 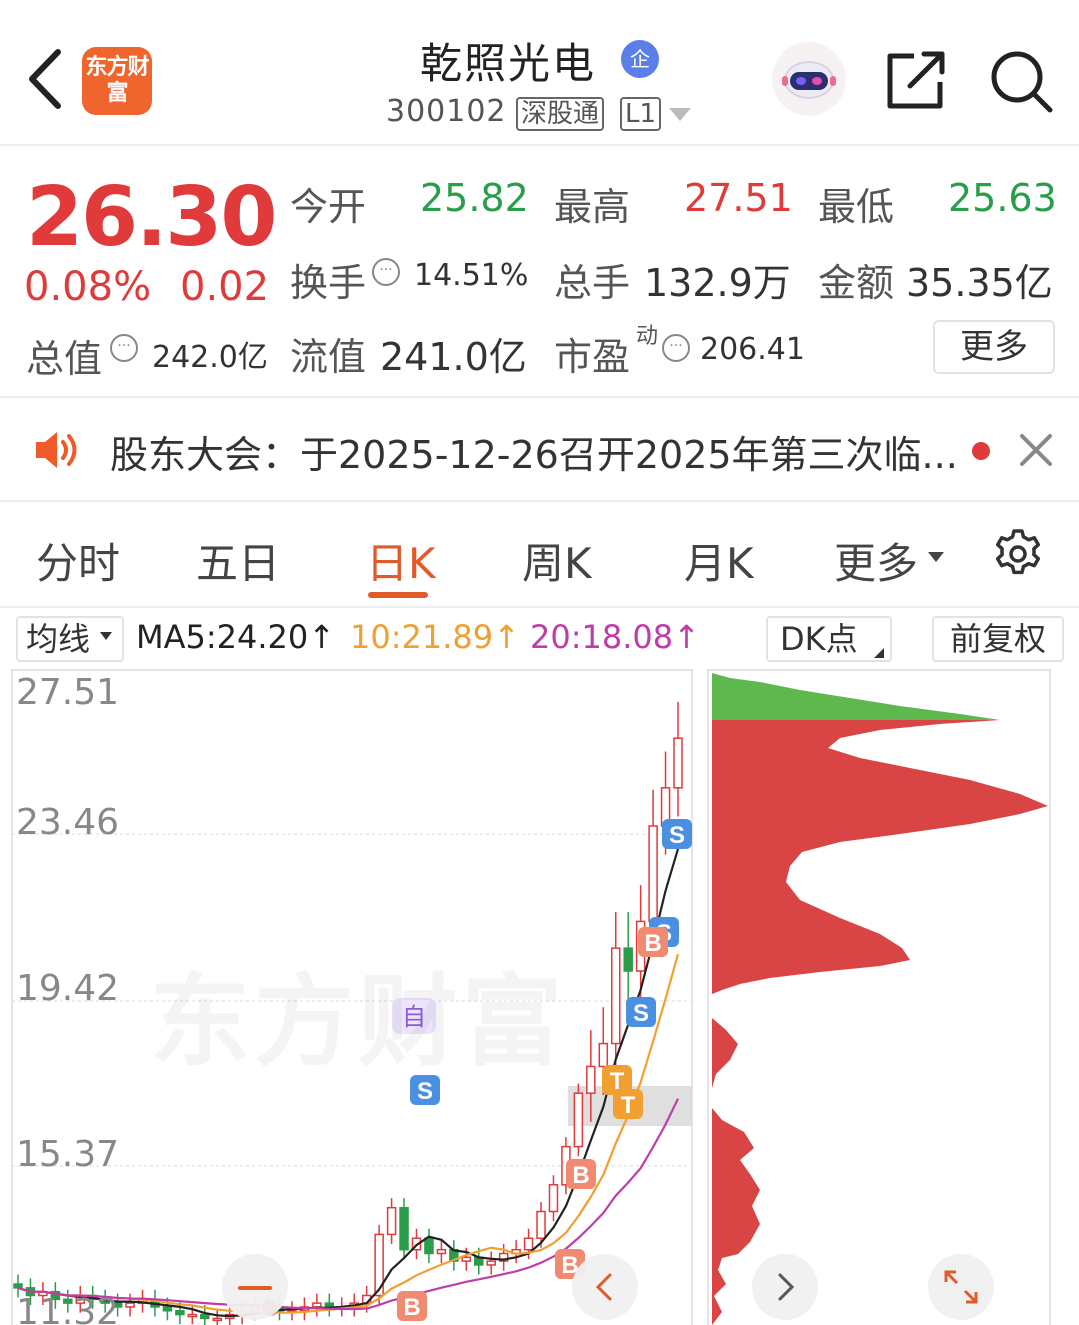 I want to click on low-label: 最低, so click(x=856, y=207).